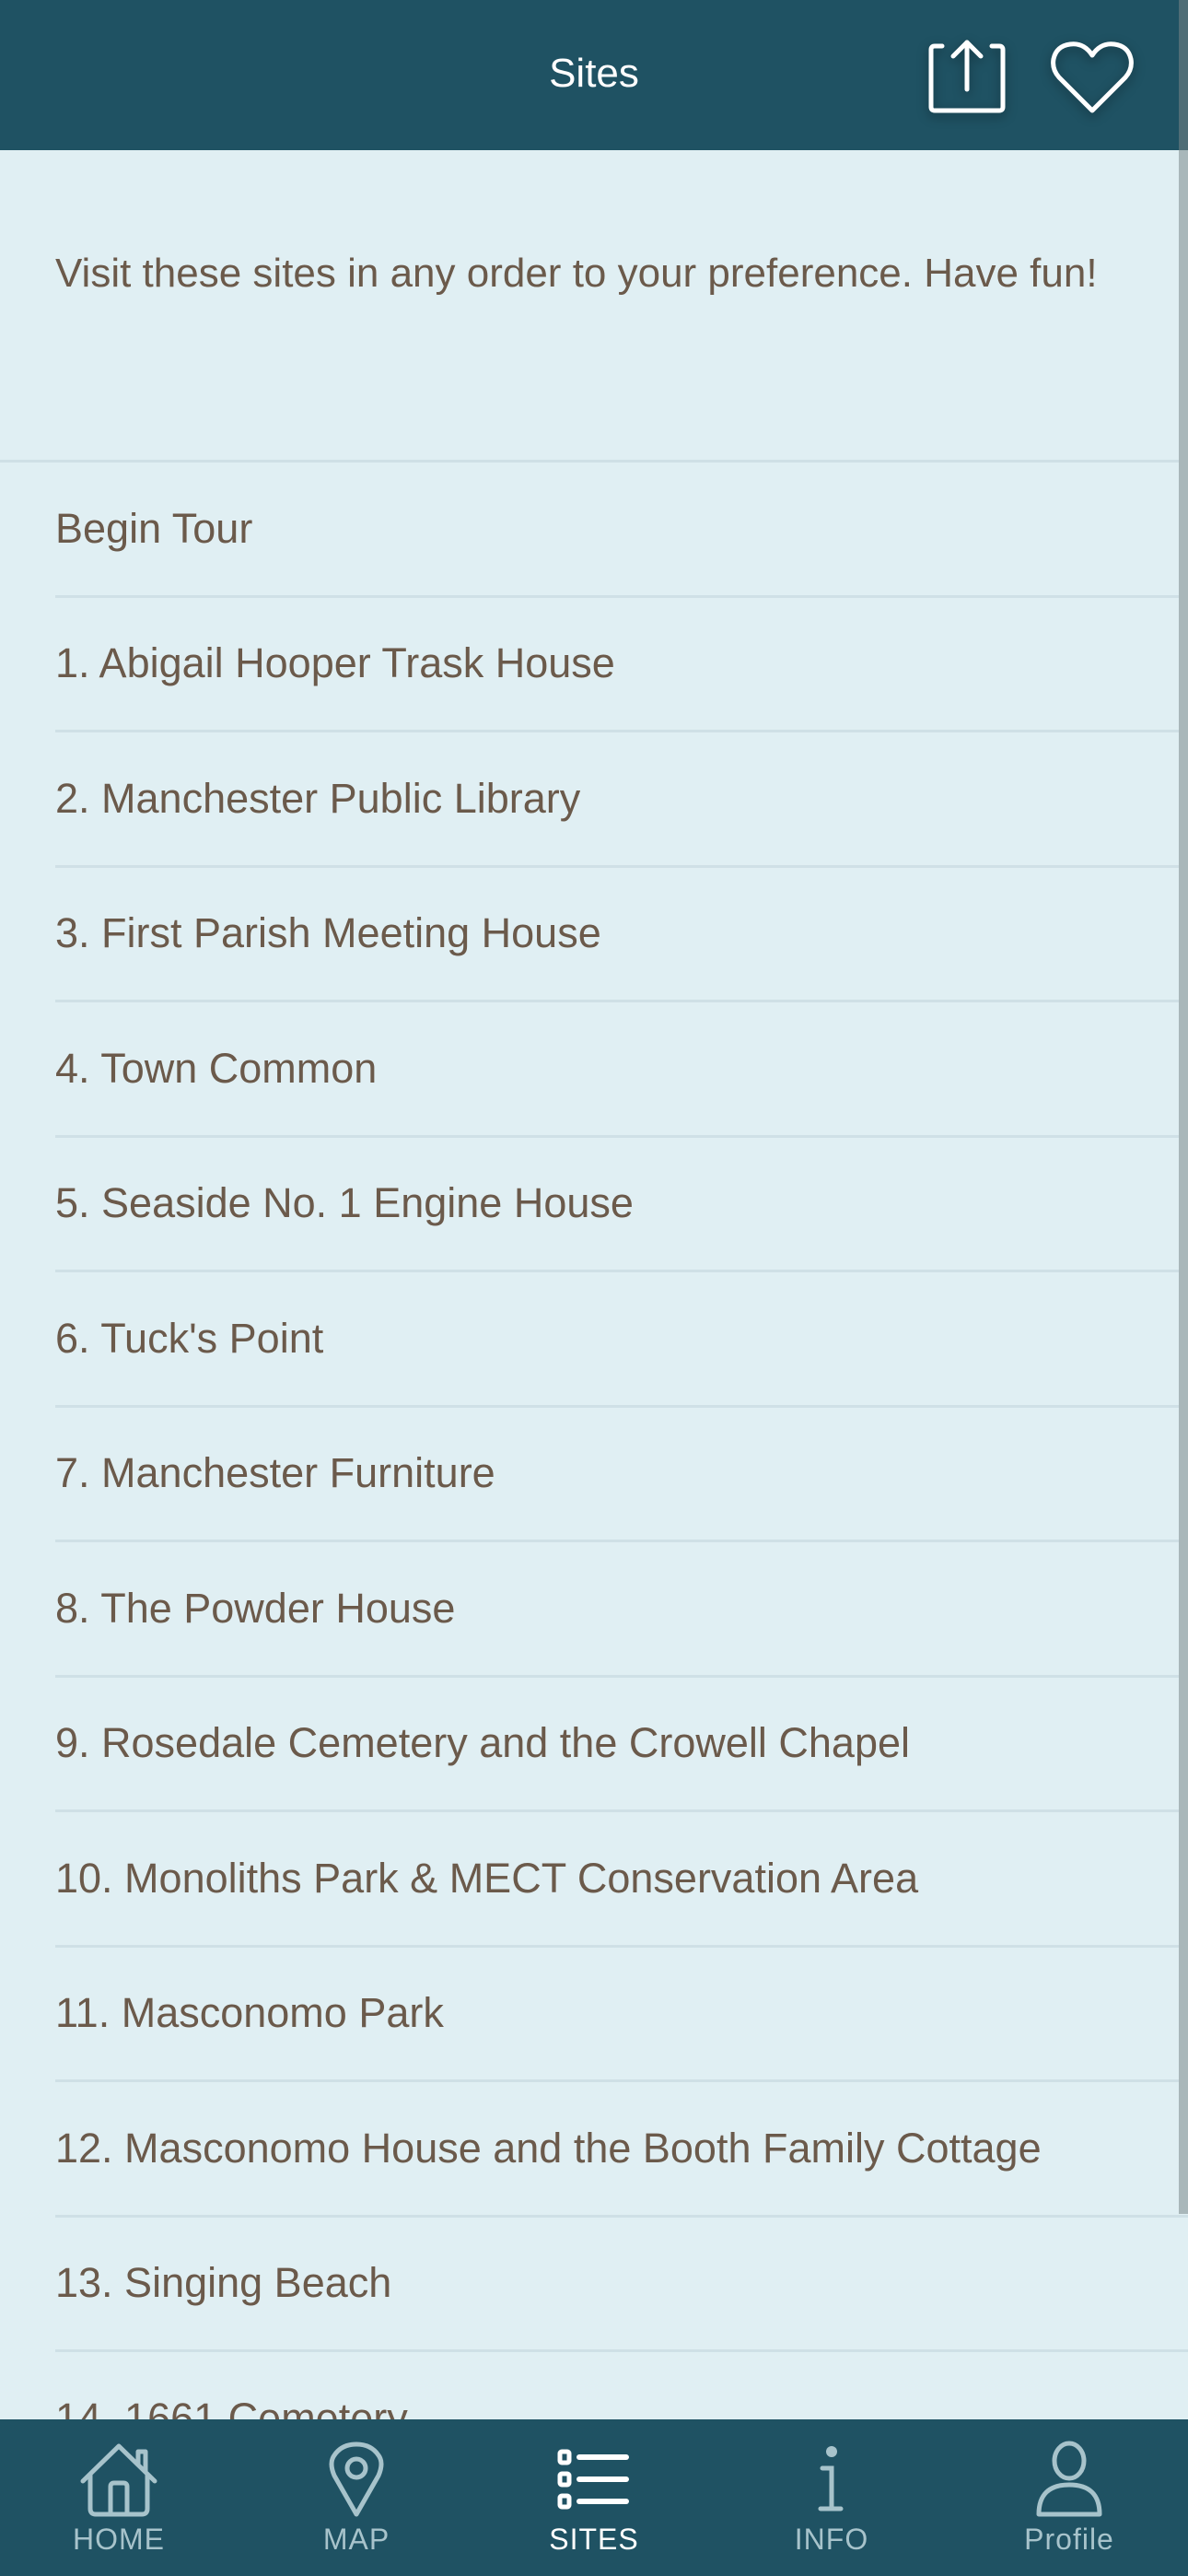 The width and height of the screenshot is (1188, 2576). What do you see at coordinates (1183, 75) in the screenshot?
I see `scrollbar-track-edge` at bounding box center [1183, 75].